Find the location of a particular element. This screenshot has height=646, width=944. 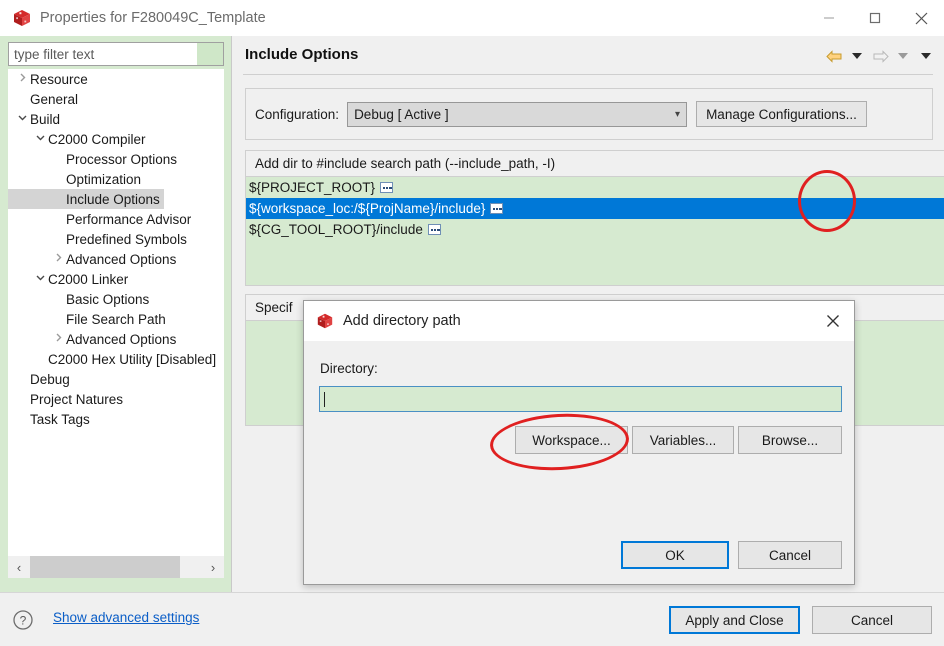

tree-item-label: Basic Options is located at coordinates (108, 299).